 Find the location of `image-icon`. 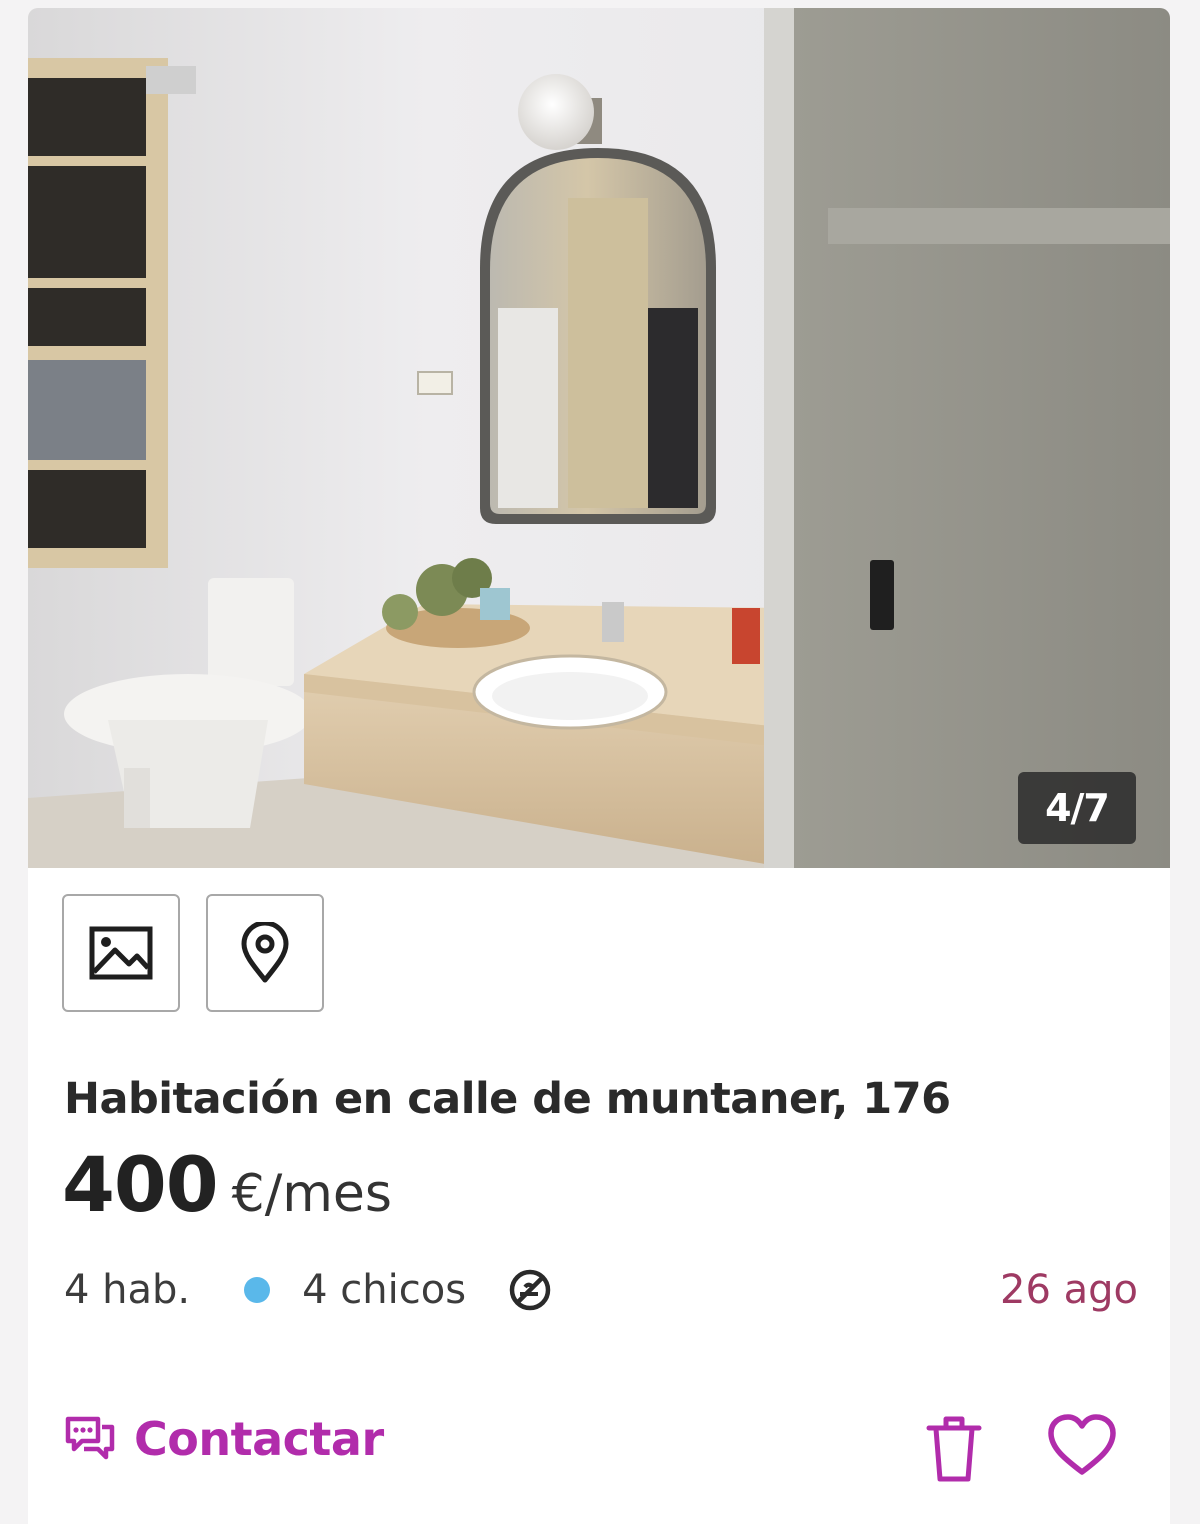

image-icon is located at coordinates (121, 953).